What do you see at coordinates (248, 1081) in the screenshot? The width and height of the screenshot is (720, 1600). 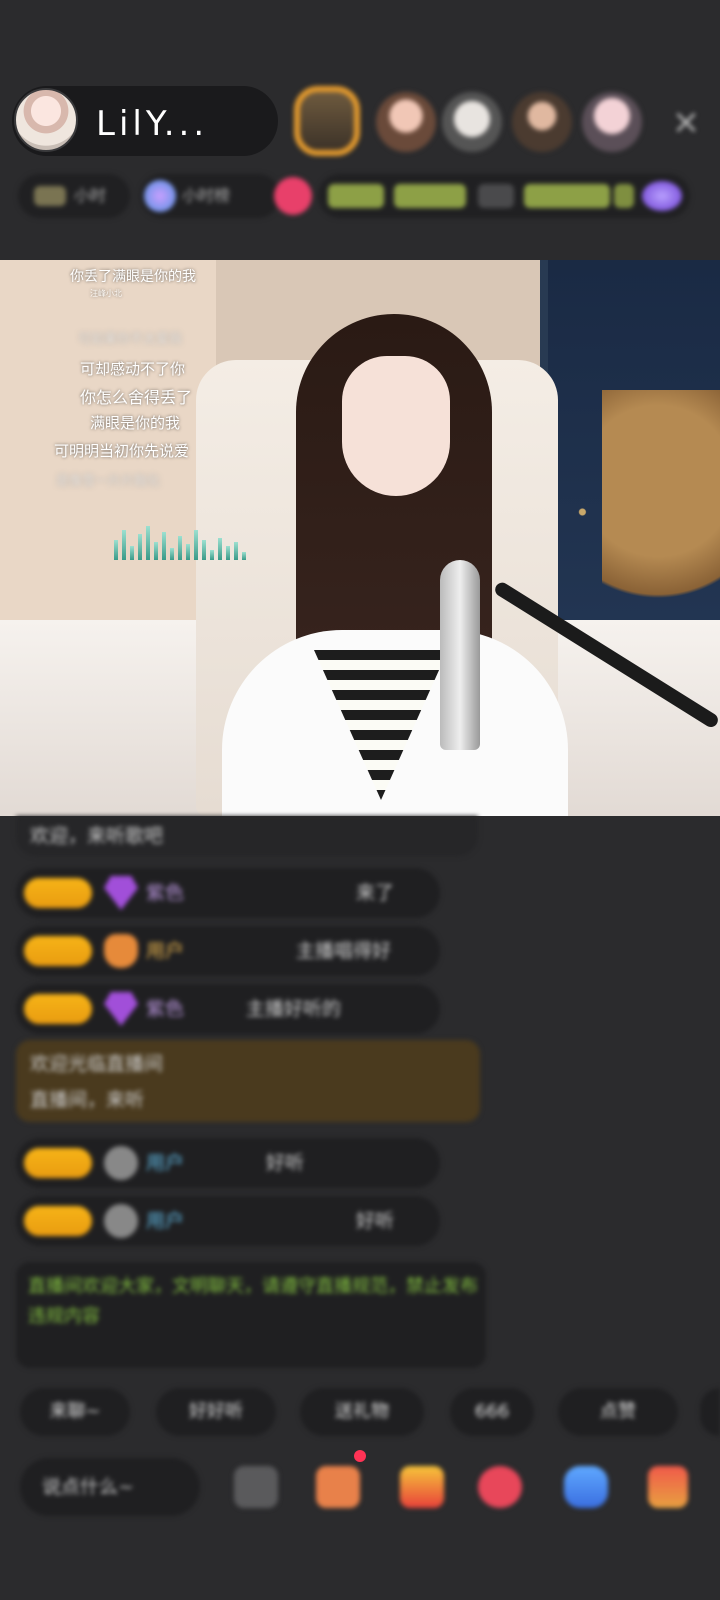 I see `system-announcement: 欢迎光临直播间 直播间，来听` at bounding box center [248, 1081].